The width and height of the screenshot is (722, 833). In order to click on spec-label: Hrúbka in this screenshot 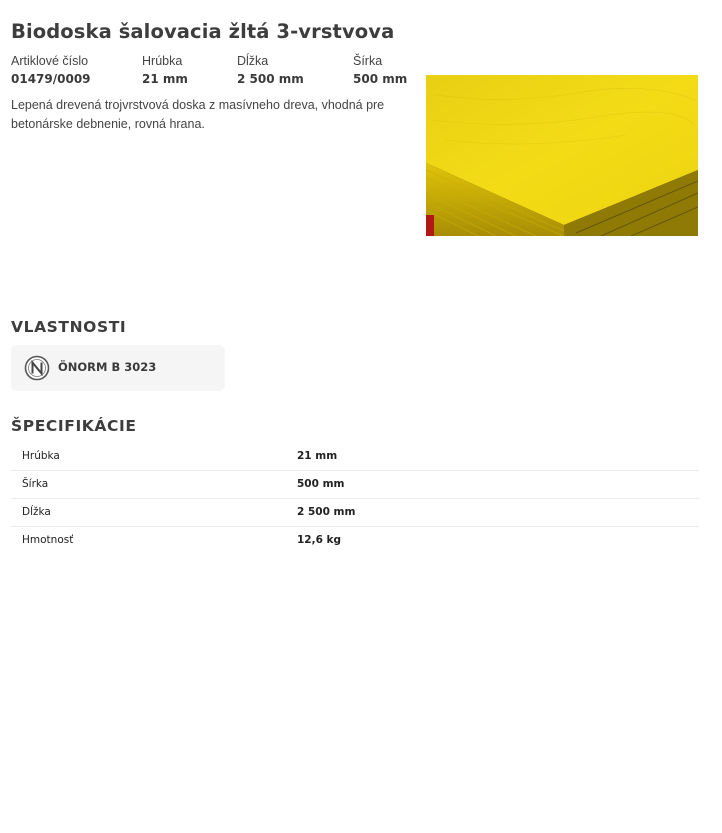, I will do `click(41, 456)`.